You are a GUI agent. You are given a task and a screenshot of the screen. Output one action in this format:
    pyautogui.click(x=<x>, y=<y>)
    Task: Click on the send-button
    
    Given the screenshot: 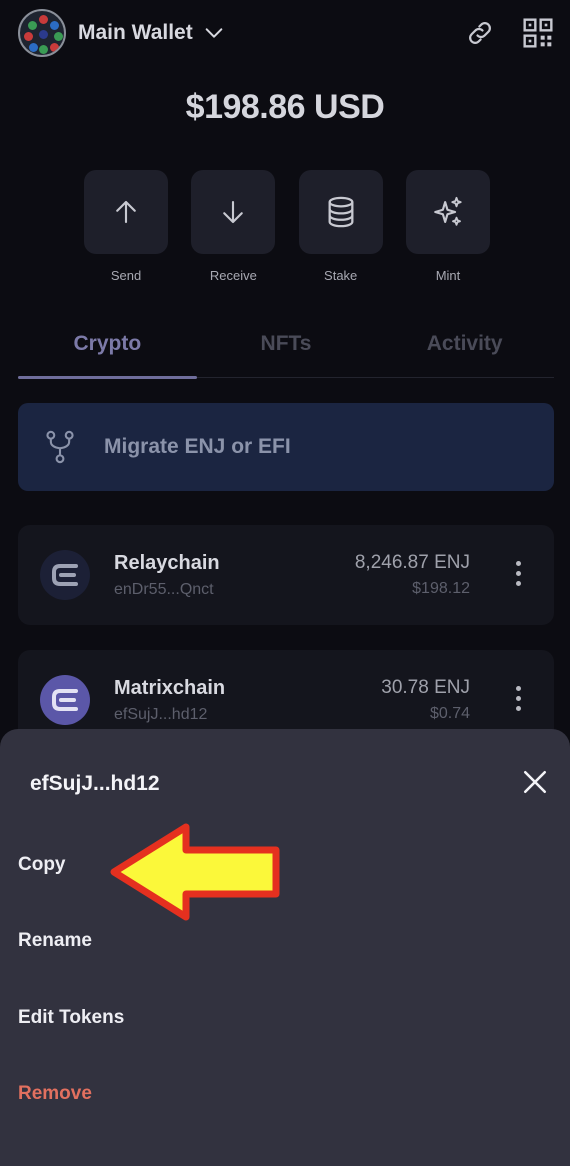 What is the action you would take?
    pyautogui.click(x=126, y=212)
    